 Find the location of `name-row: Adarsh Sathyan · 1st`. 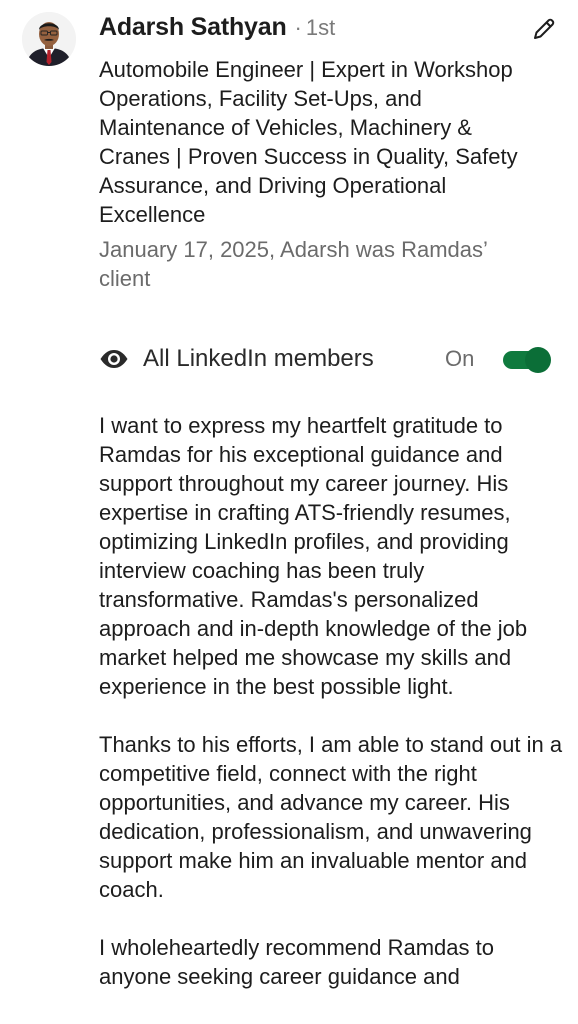

name-row: Adarsh Sathyan · 1st is located at coordinates (319, 32).